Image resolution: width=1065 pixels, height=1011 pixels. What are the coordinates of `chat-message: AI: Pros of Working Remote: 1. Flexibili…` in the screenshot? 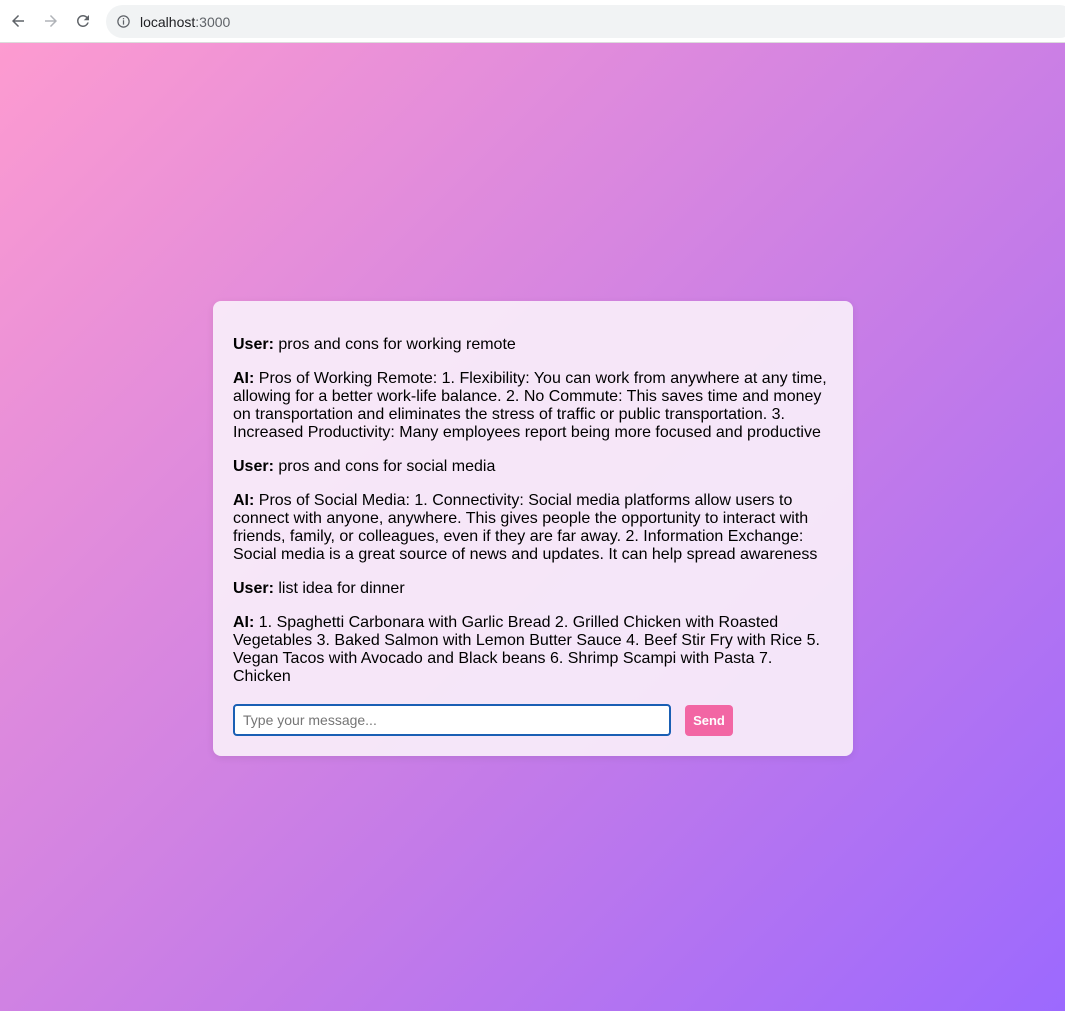 It's located at (533, 406).